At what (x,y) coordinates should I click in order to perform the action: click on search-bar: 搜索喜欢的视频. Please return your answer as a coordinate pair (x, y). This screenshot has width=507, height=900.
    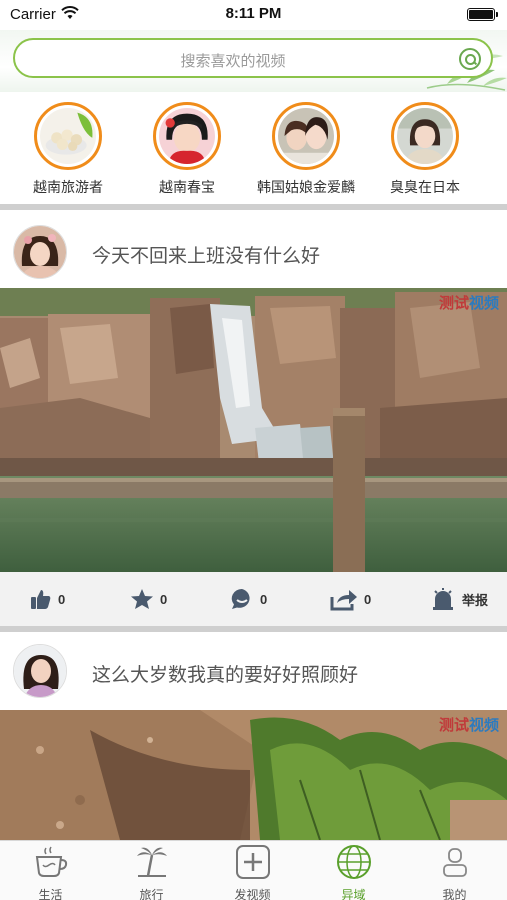
    Looking at the image, I should click on (253, 58).